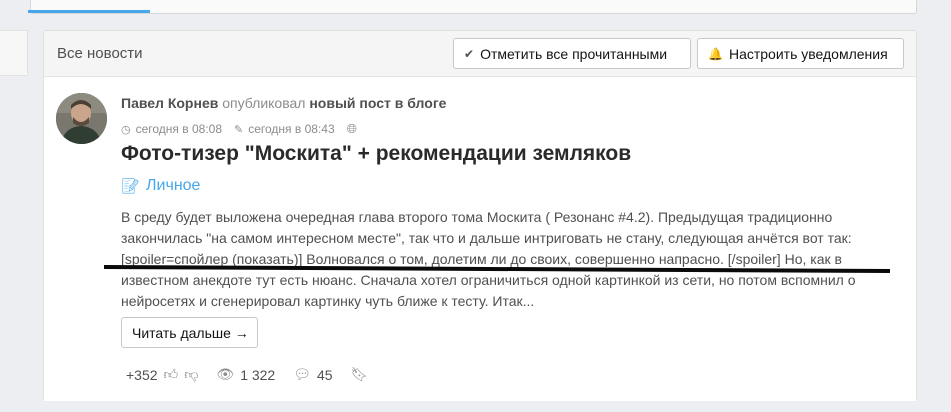 The width and height of the screenshot is (951, 412). I want to click on avatar, so click(81, 118).